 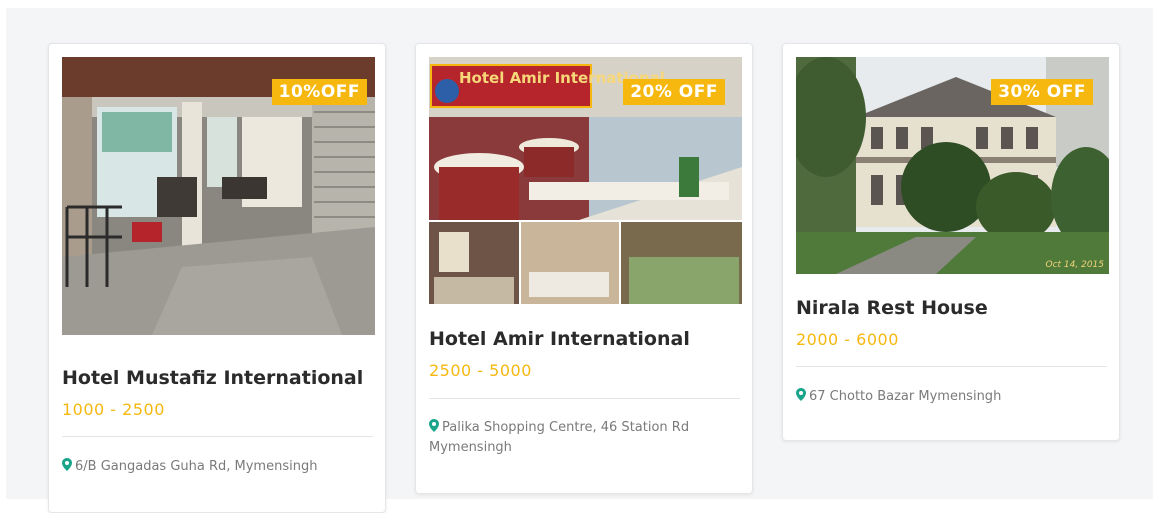 What do you see at coordinates (113, 409) in the screenshot?
I see `price-range: 1000 - 2500` at bounding box center [113, 409].